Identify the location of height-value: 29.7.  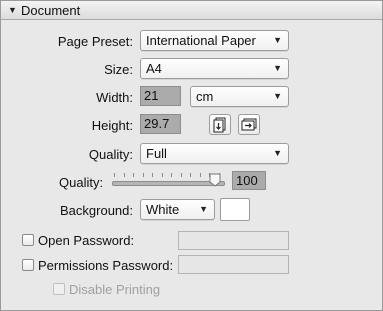
(157, 123).